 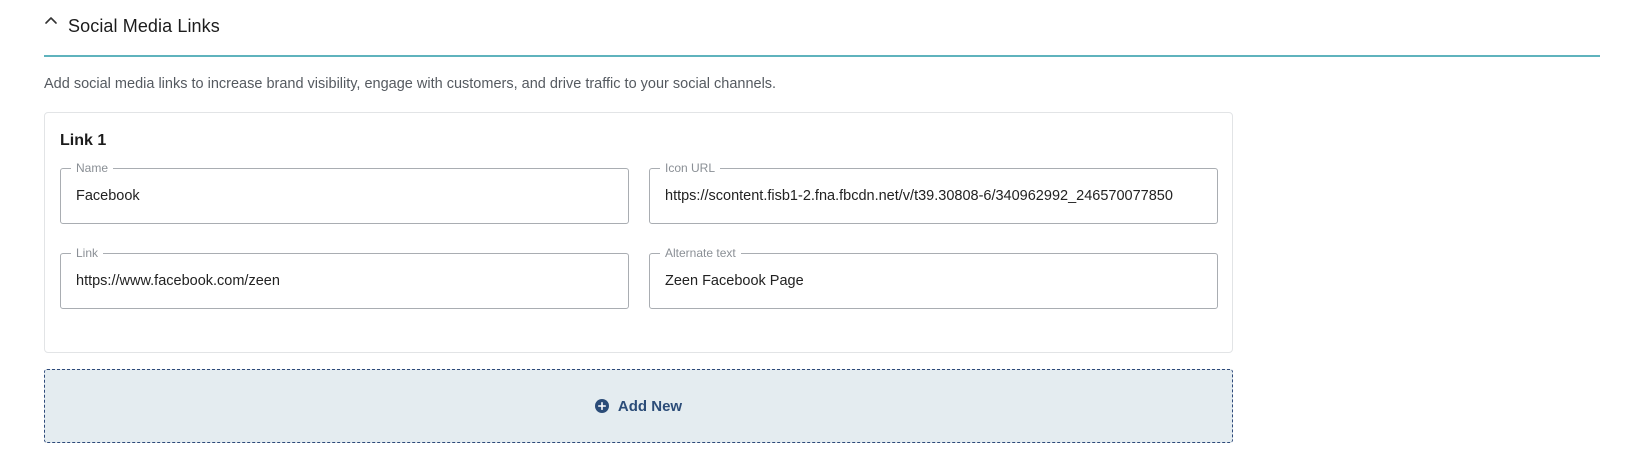 What do you see at coordinates (144, 26) in the screenshot?
I see `section-title: Social Media Links` at bounding box center [144, 26].